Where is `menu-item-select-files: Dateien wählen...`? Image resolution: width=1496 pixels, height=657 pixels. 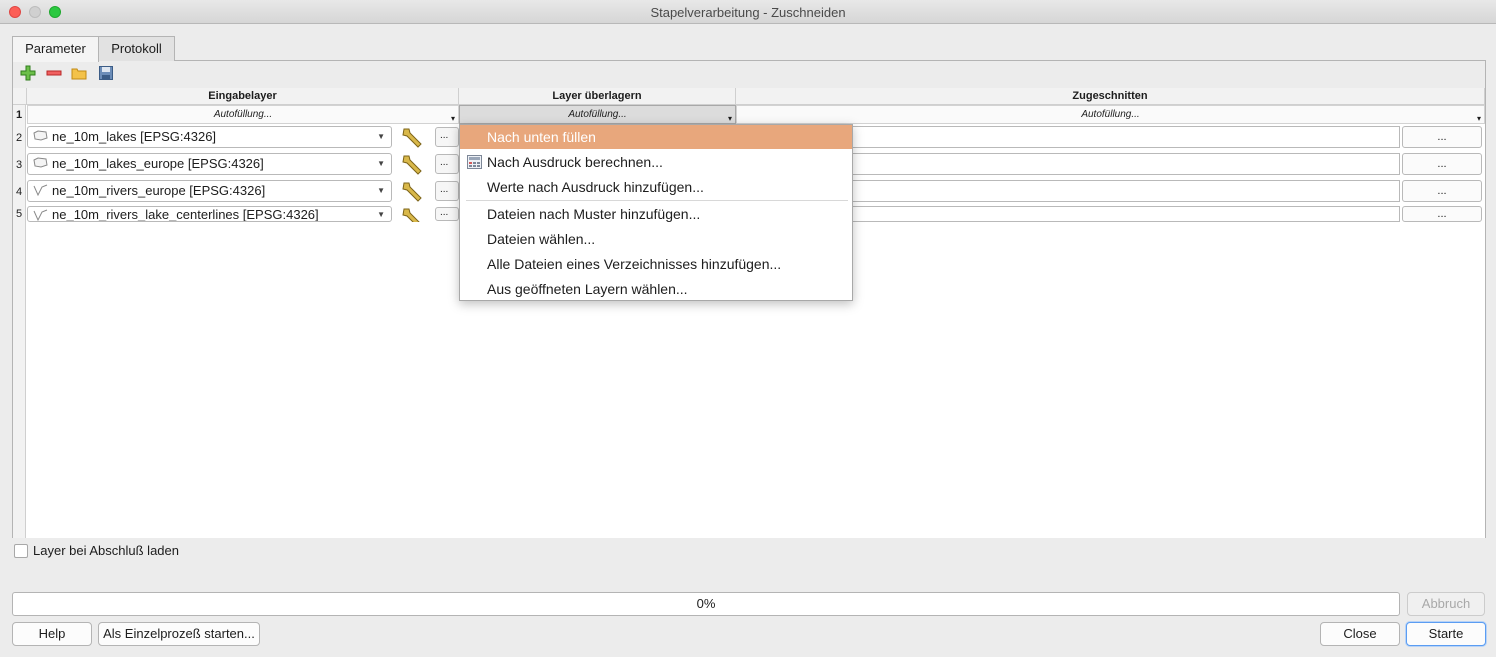 menu-item-select-files: Dateien wählen... is located at coordinates (656, 239).